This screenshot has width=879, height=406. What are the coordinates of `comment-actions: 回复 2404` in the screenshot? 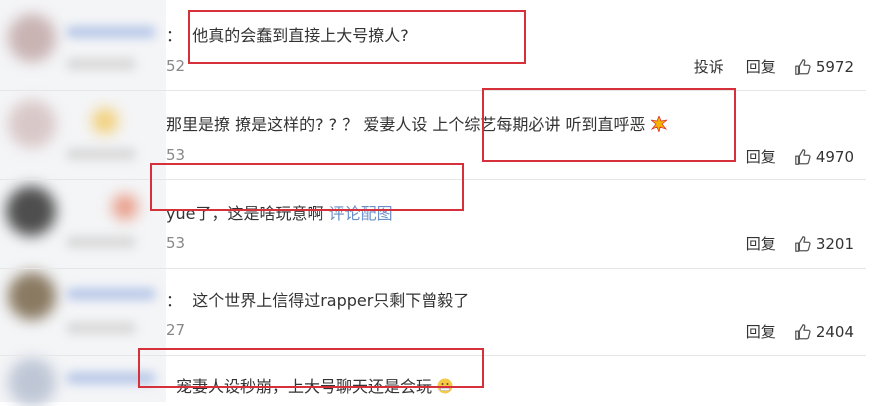 It's located at (792, 331).